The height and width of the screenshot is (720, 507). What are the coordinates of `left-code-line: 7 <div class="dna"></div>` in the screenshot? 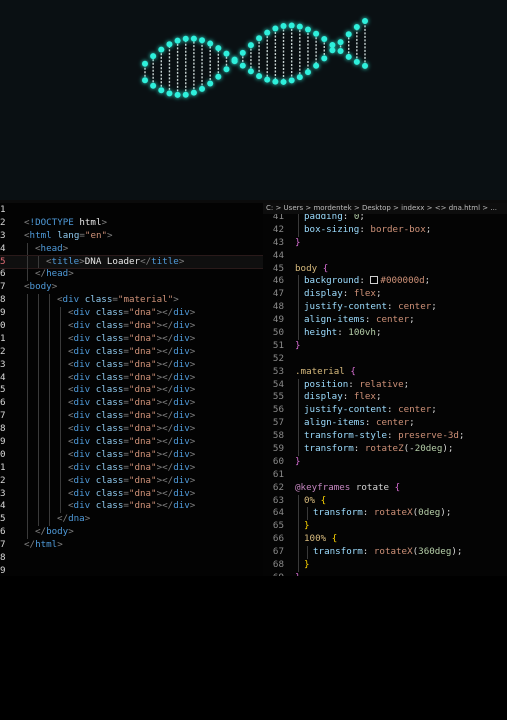 It's located at (131, 417).